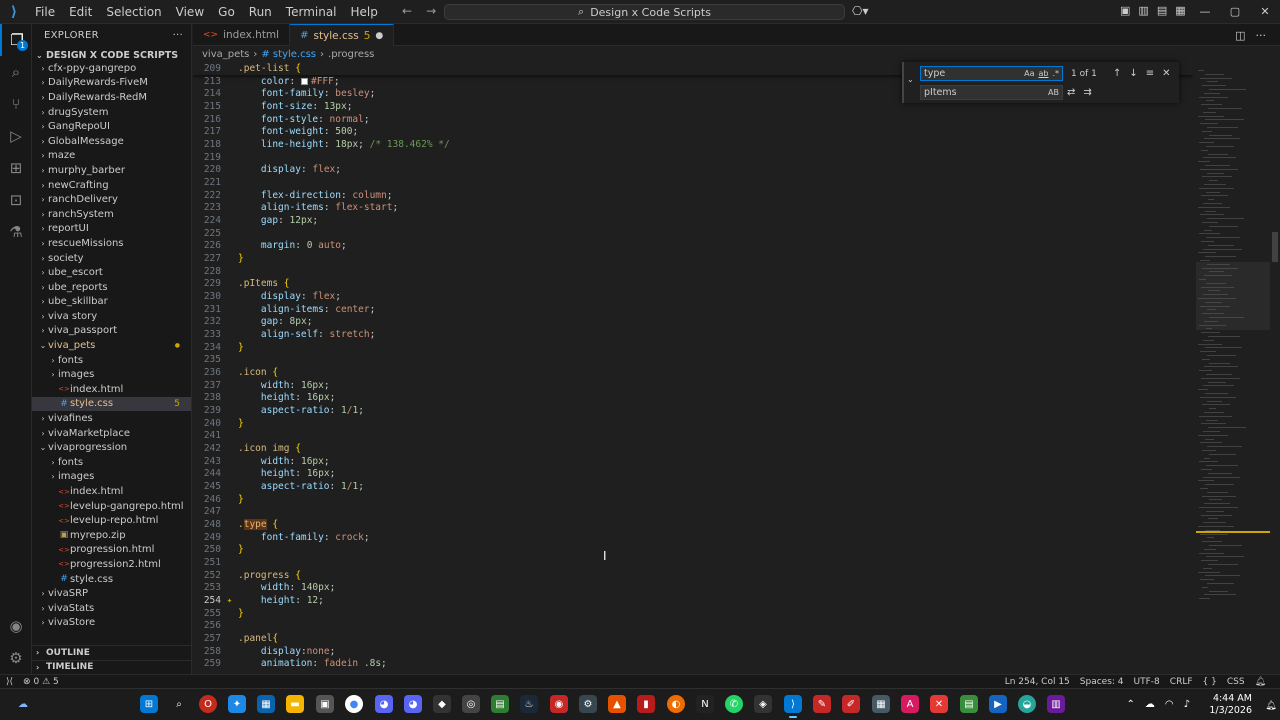  I want to click on timeline-section: › TIMELINE, so click(111, 667).